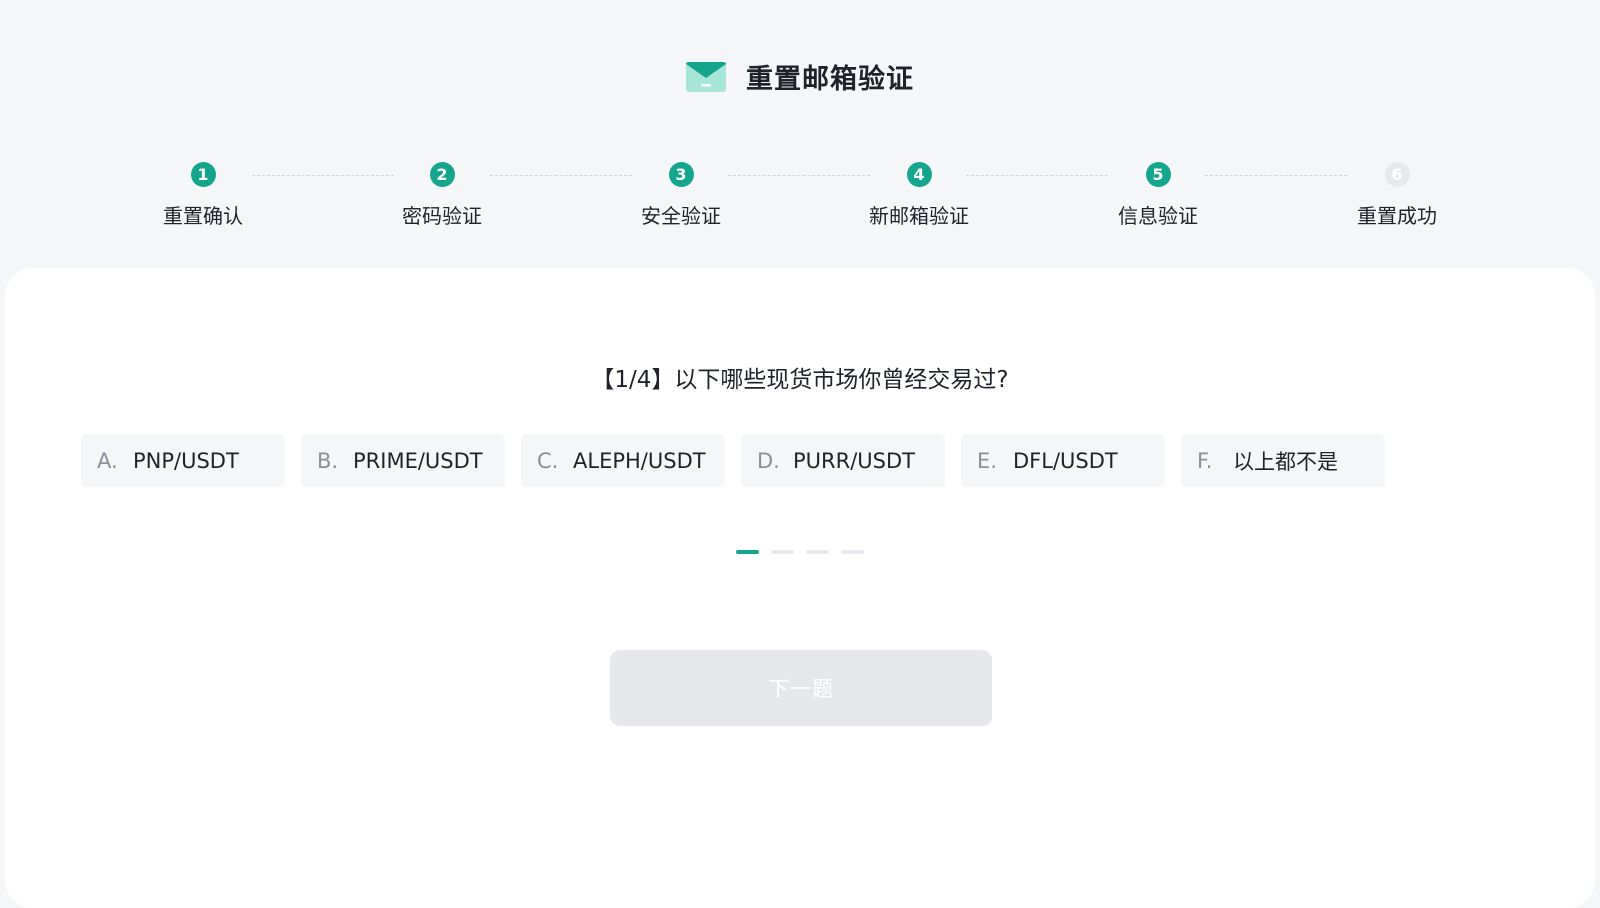 The height and width of the screenshot is (908, 1600). I want to click on option-text: ALEPH/USDT, so click(639, 460).